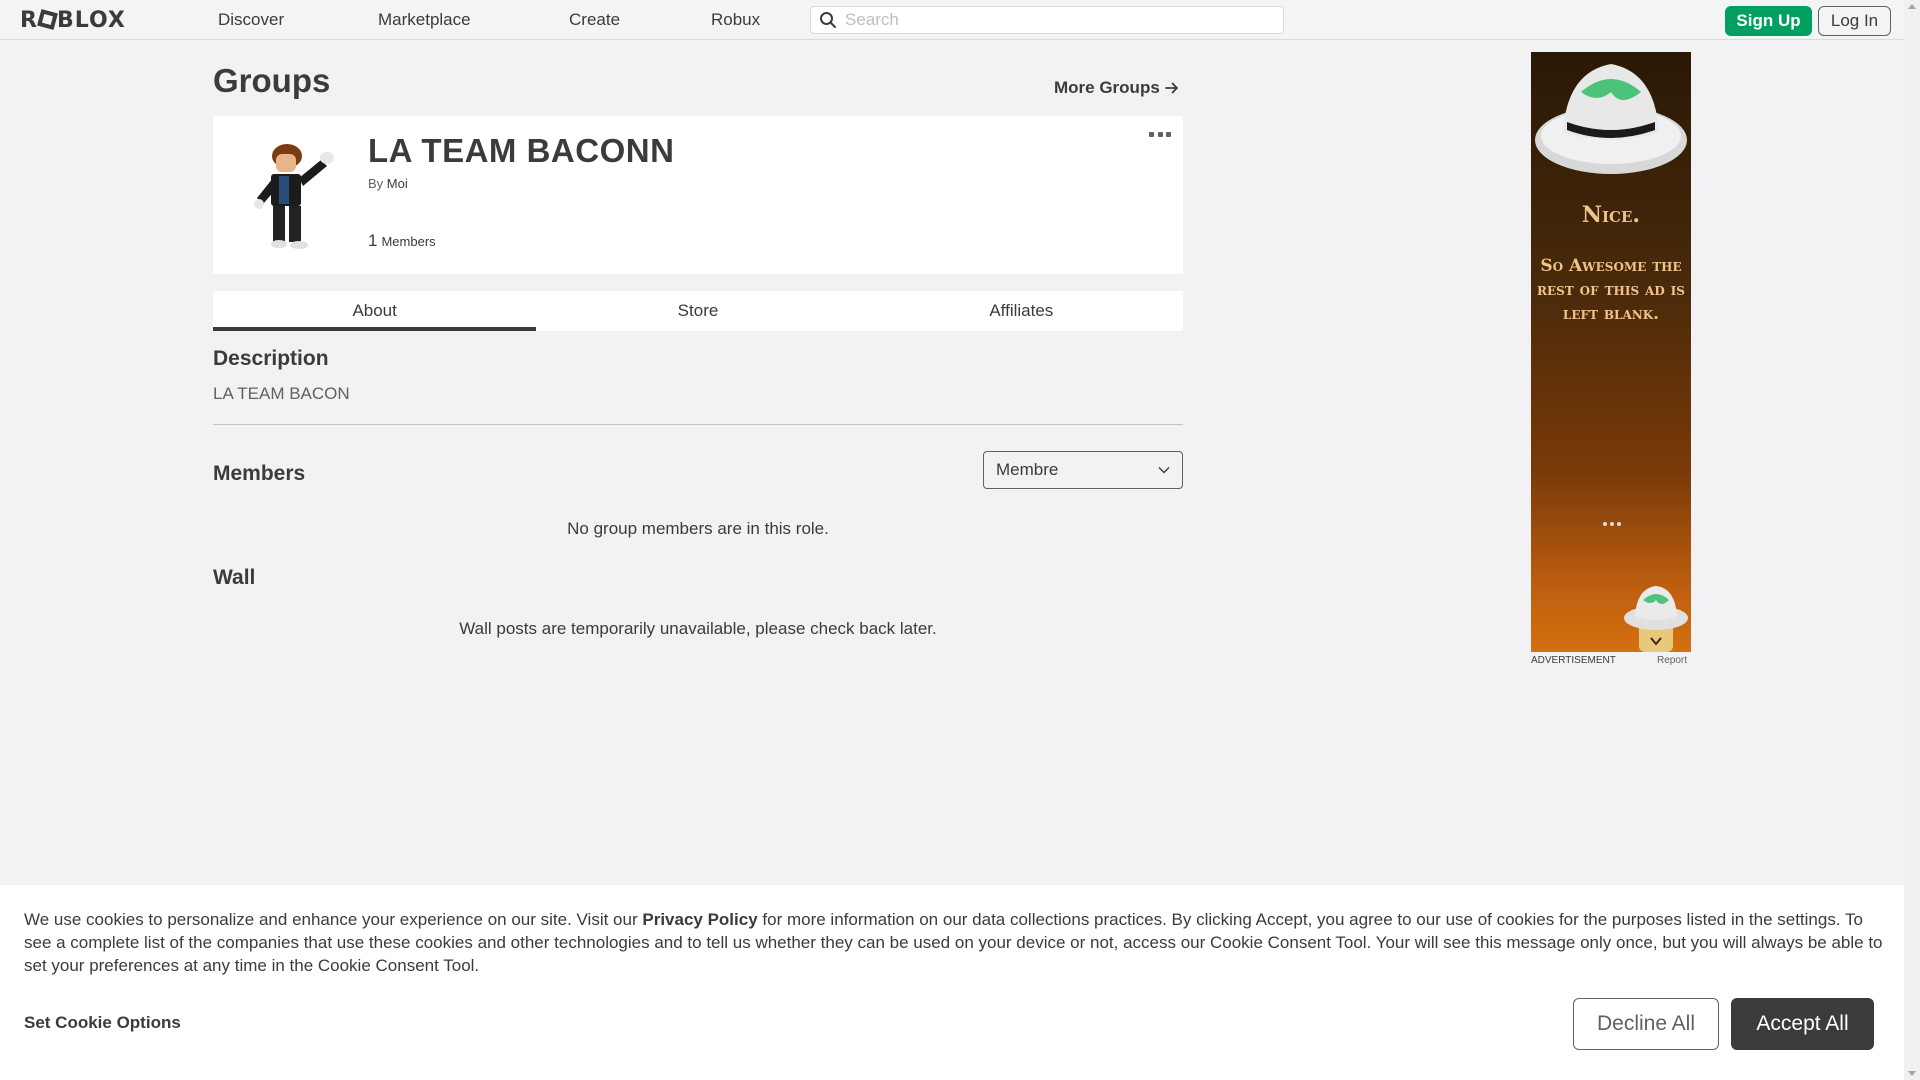 The width and height of the screenshot is (1920, 1080). I want to click on group-owner-line: By Moi, so click(388, 183).